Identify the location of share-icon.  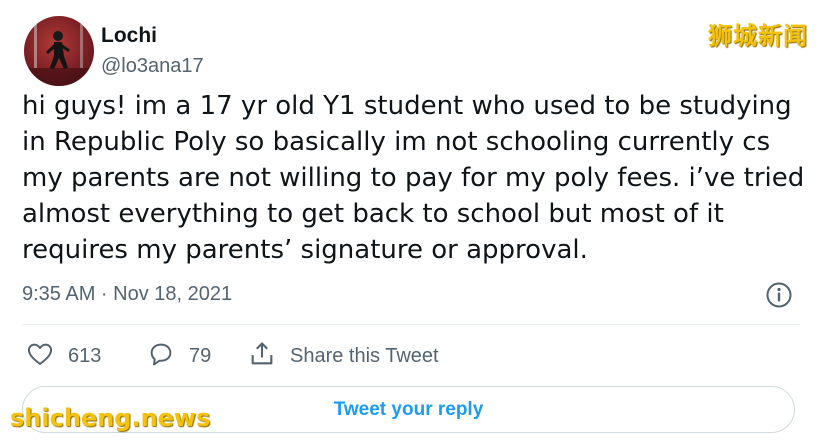
(262, 356).